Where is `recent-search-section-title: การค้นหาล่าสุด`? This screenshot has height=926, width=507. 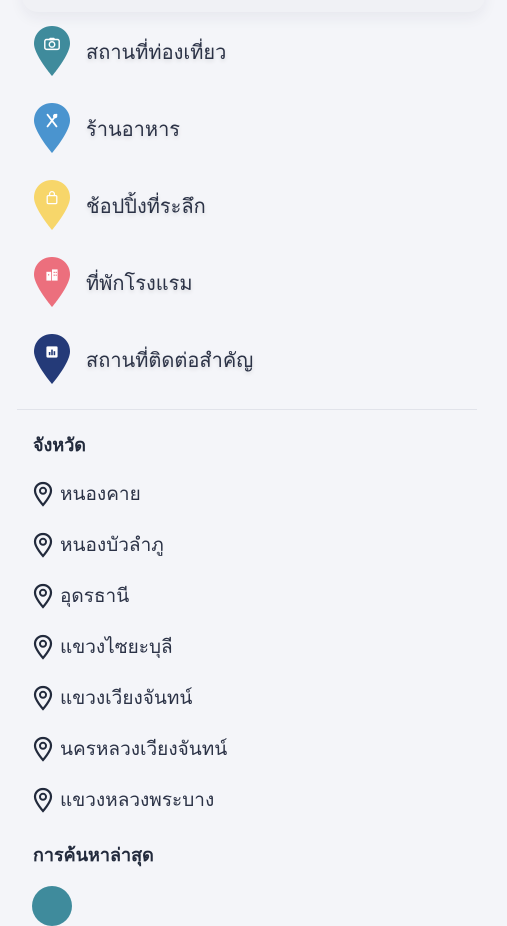
recent-search-section-title: การค้นหาล่าสุด is located at coordinates (93, 855).